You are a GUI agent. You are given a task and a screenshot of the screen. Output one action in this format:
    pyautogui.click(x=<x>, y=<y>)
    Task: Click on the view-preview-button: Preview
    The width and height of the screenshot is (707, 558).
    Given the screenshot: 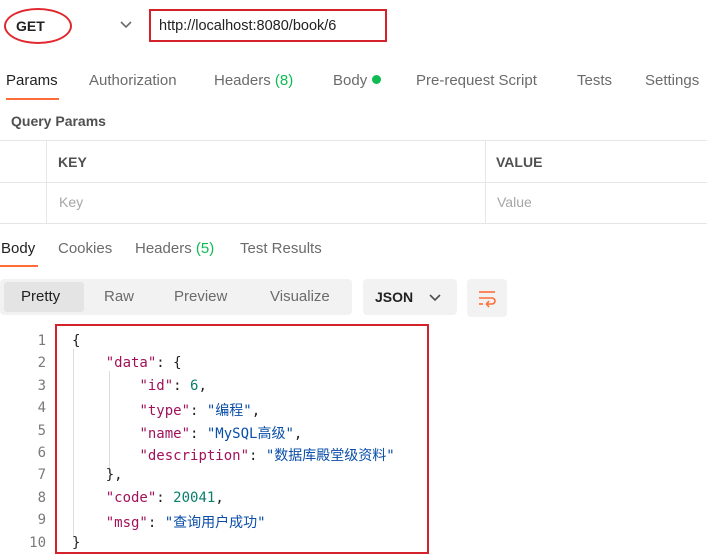 What is the action you would take?
    pyautogui.click(x=200, y=296)
    